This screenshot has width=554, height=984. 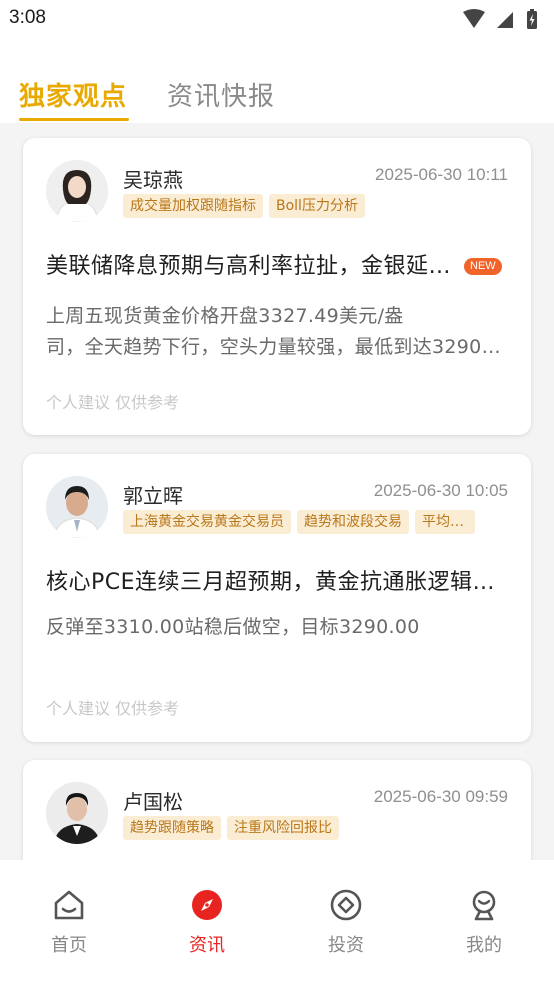 I want to click on nav-label: 我的, so click(x=484, y=945).